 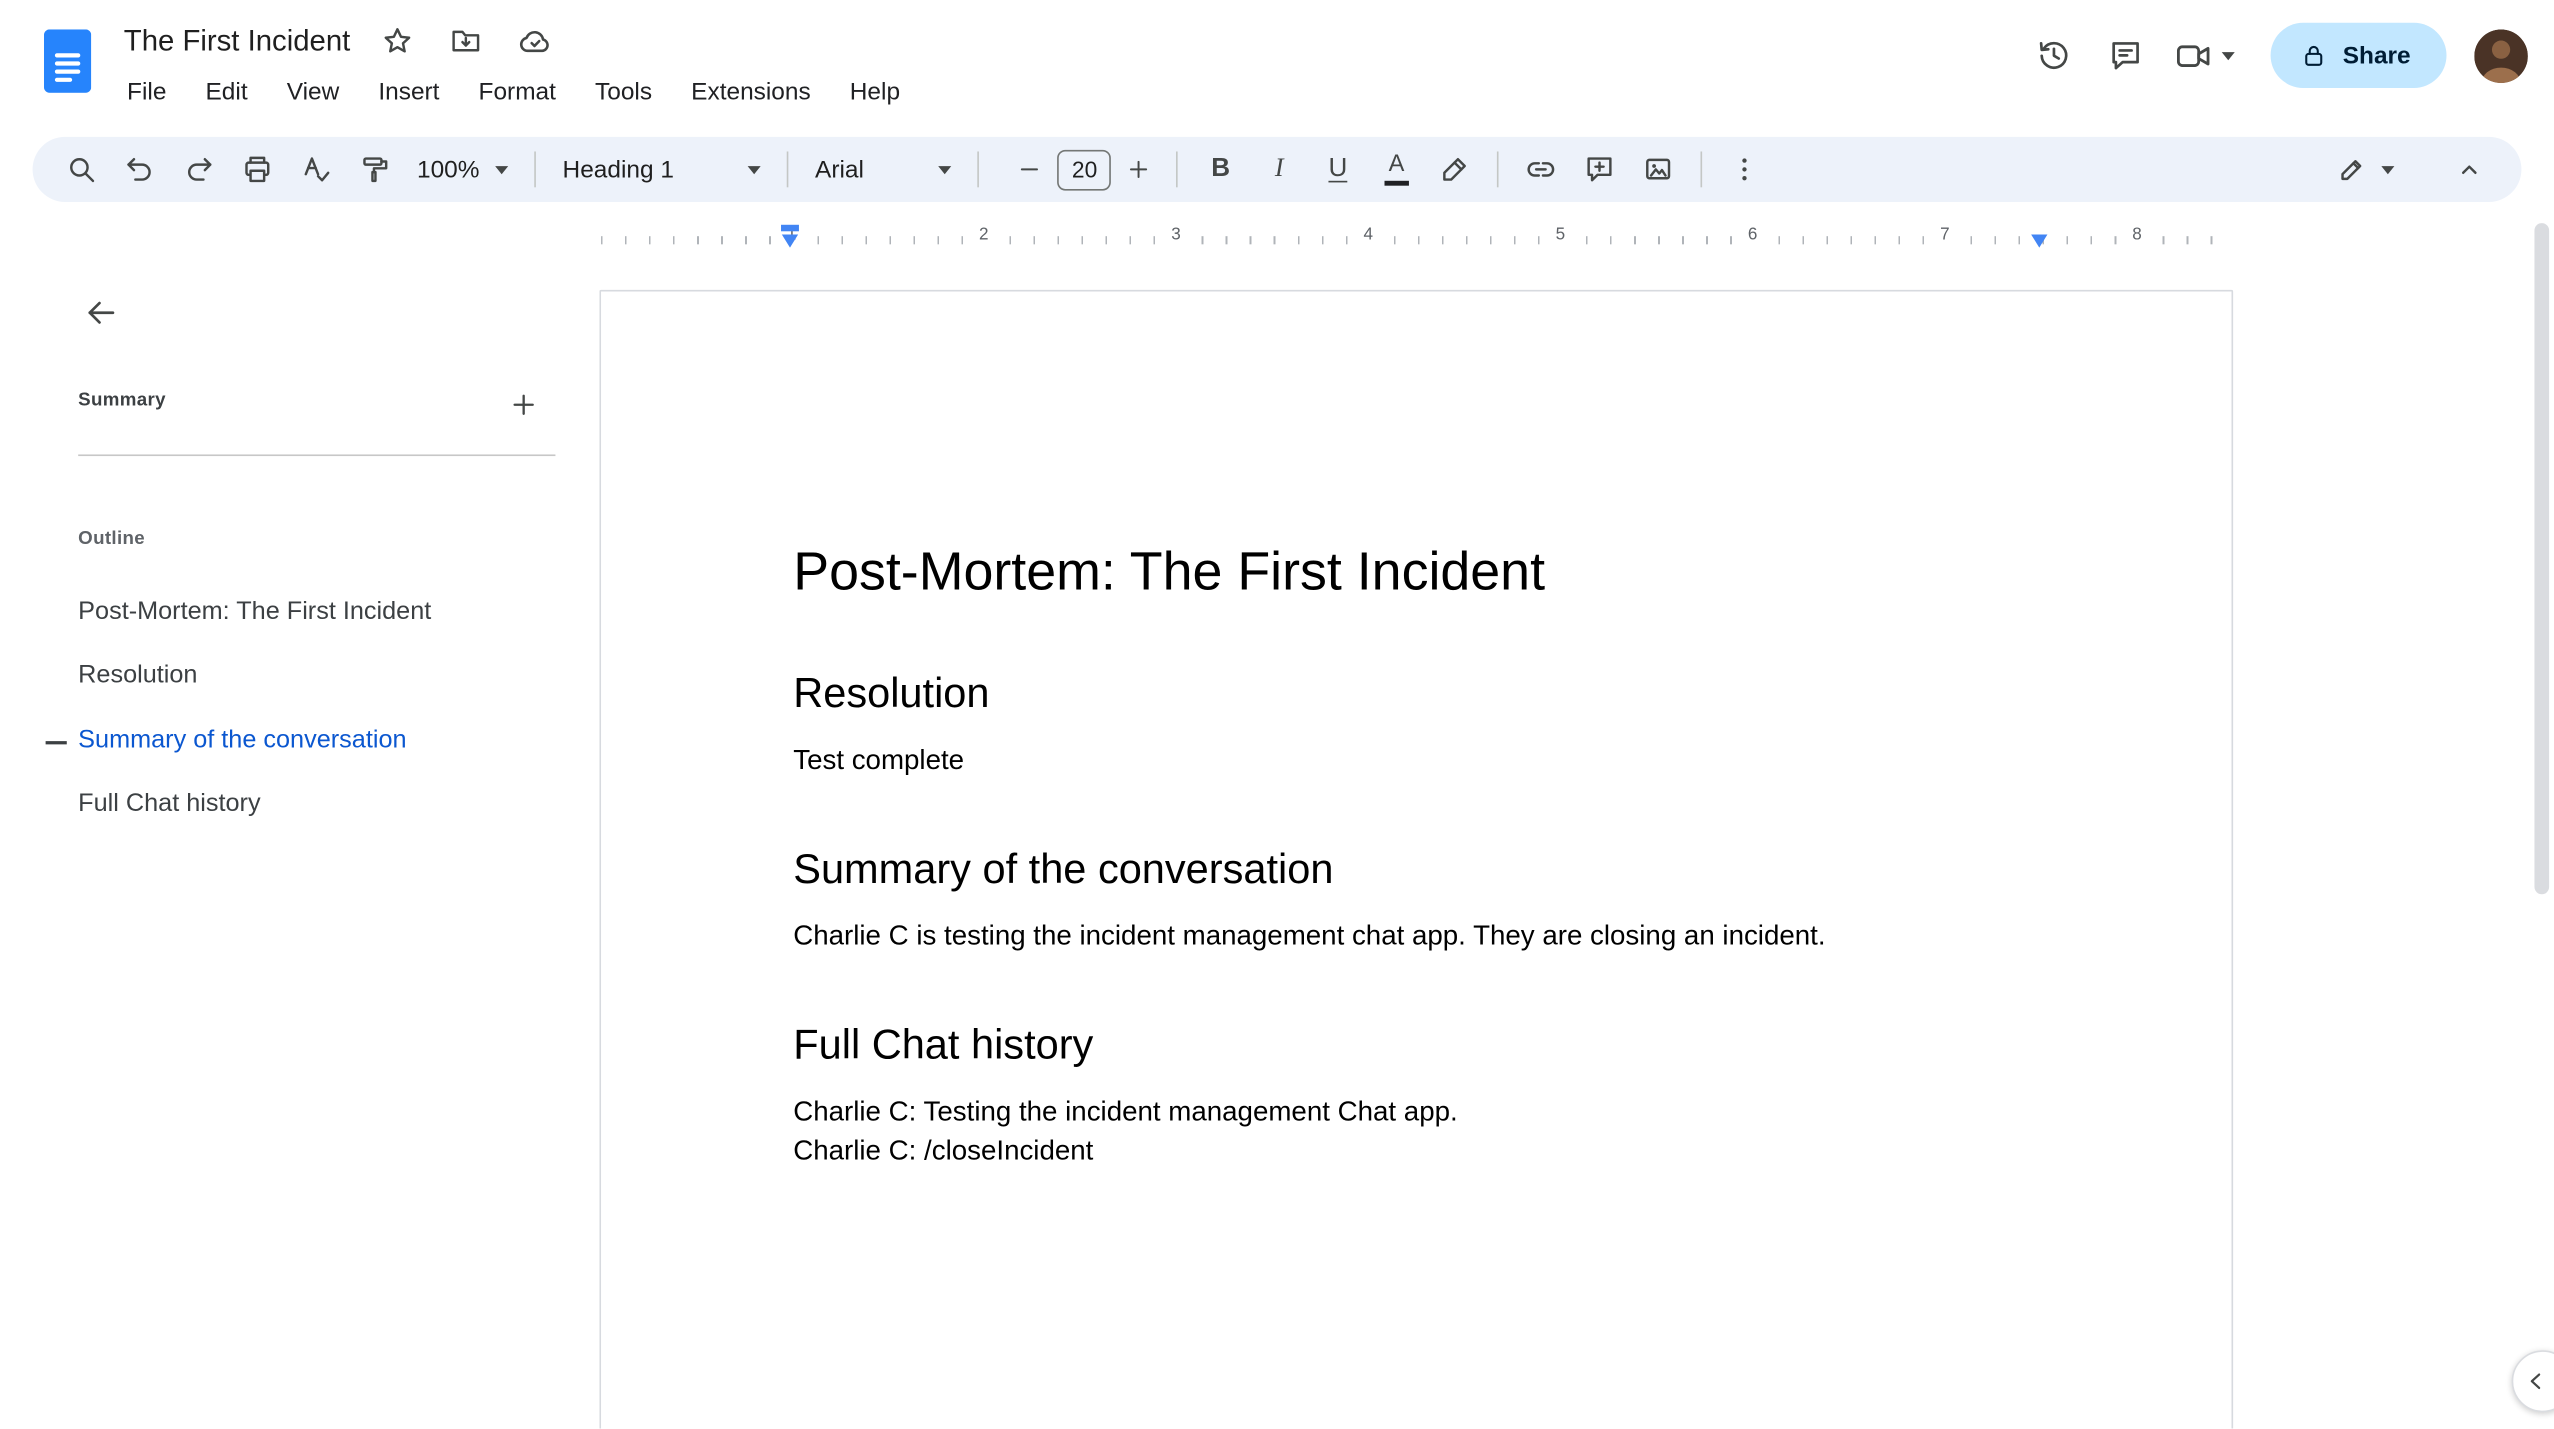 What do you see at coordinates (2535, 1381) in the screenshot?
I see `chevron-left-icon` at bounding box center [2535, 1381].